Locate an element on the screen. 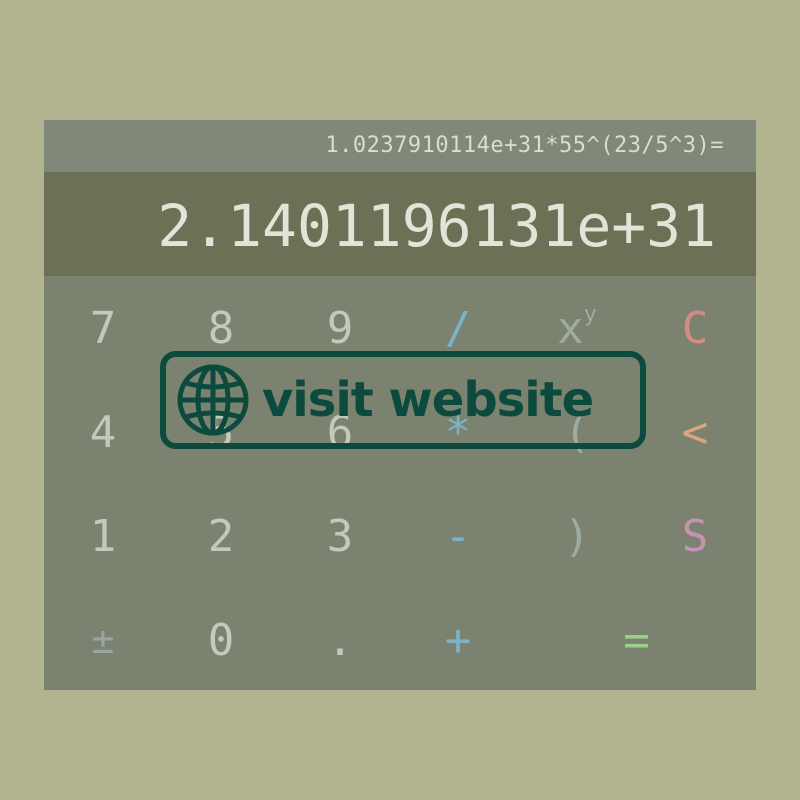  key-1: 1 is located at coordinates (103, 536).